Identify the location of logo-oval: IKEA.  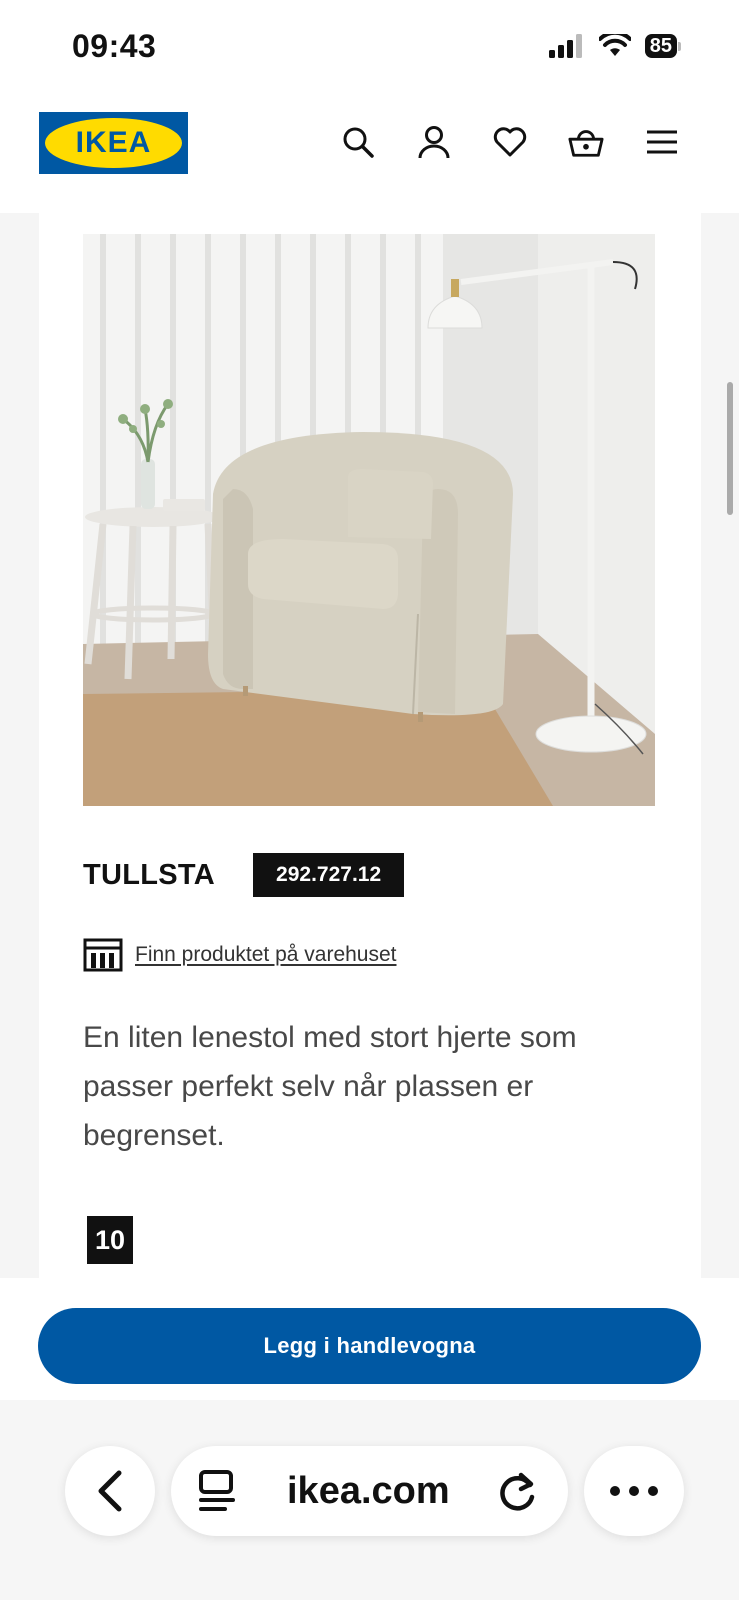
(113, 143).